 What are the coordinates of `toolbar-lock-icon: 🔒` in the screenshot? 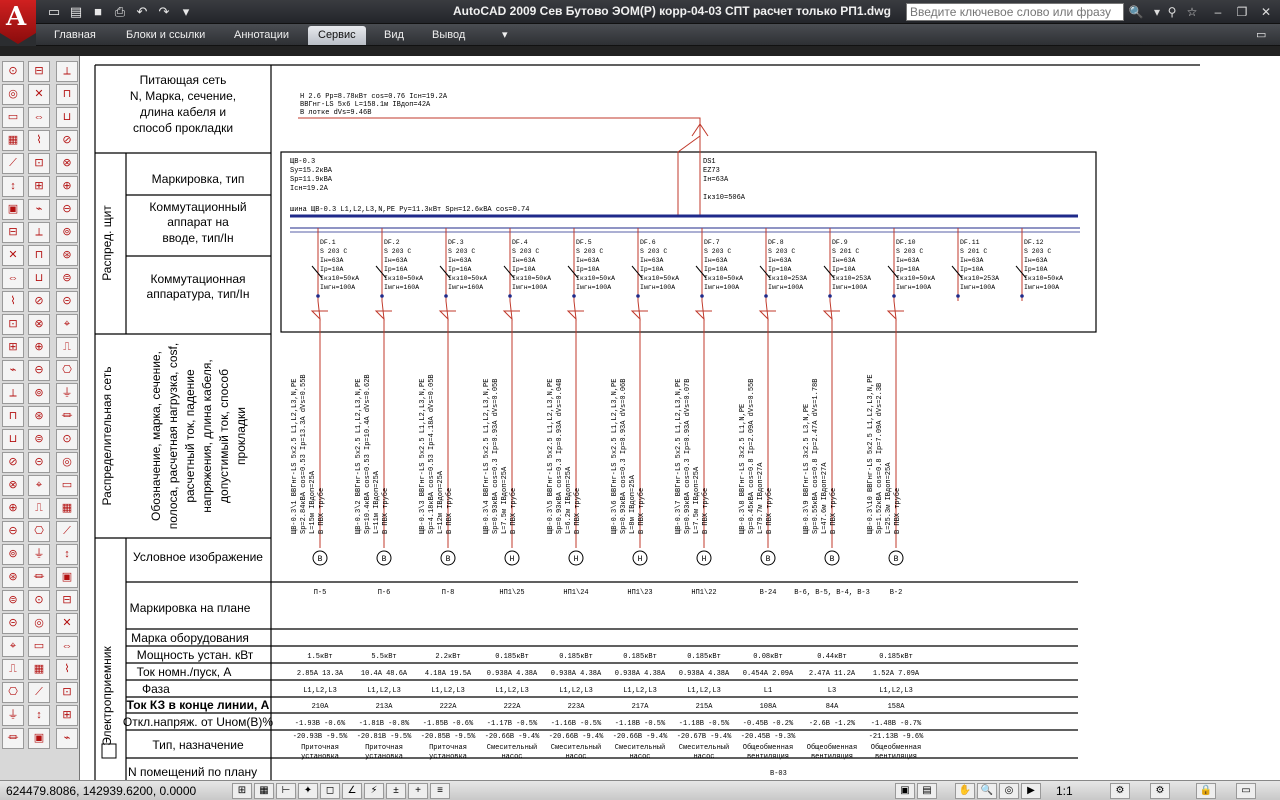 It's located at (1206, 791).